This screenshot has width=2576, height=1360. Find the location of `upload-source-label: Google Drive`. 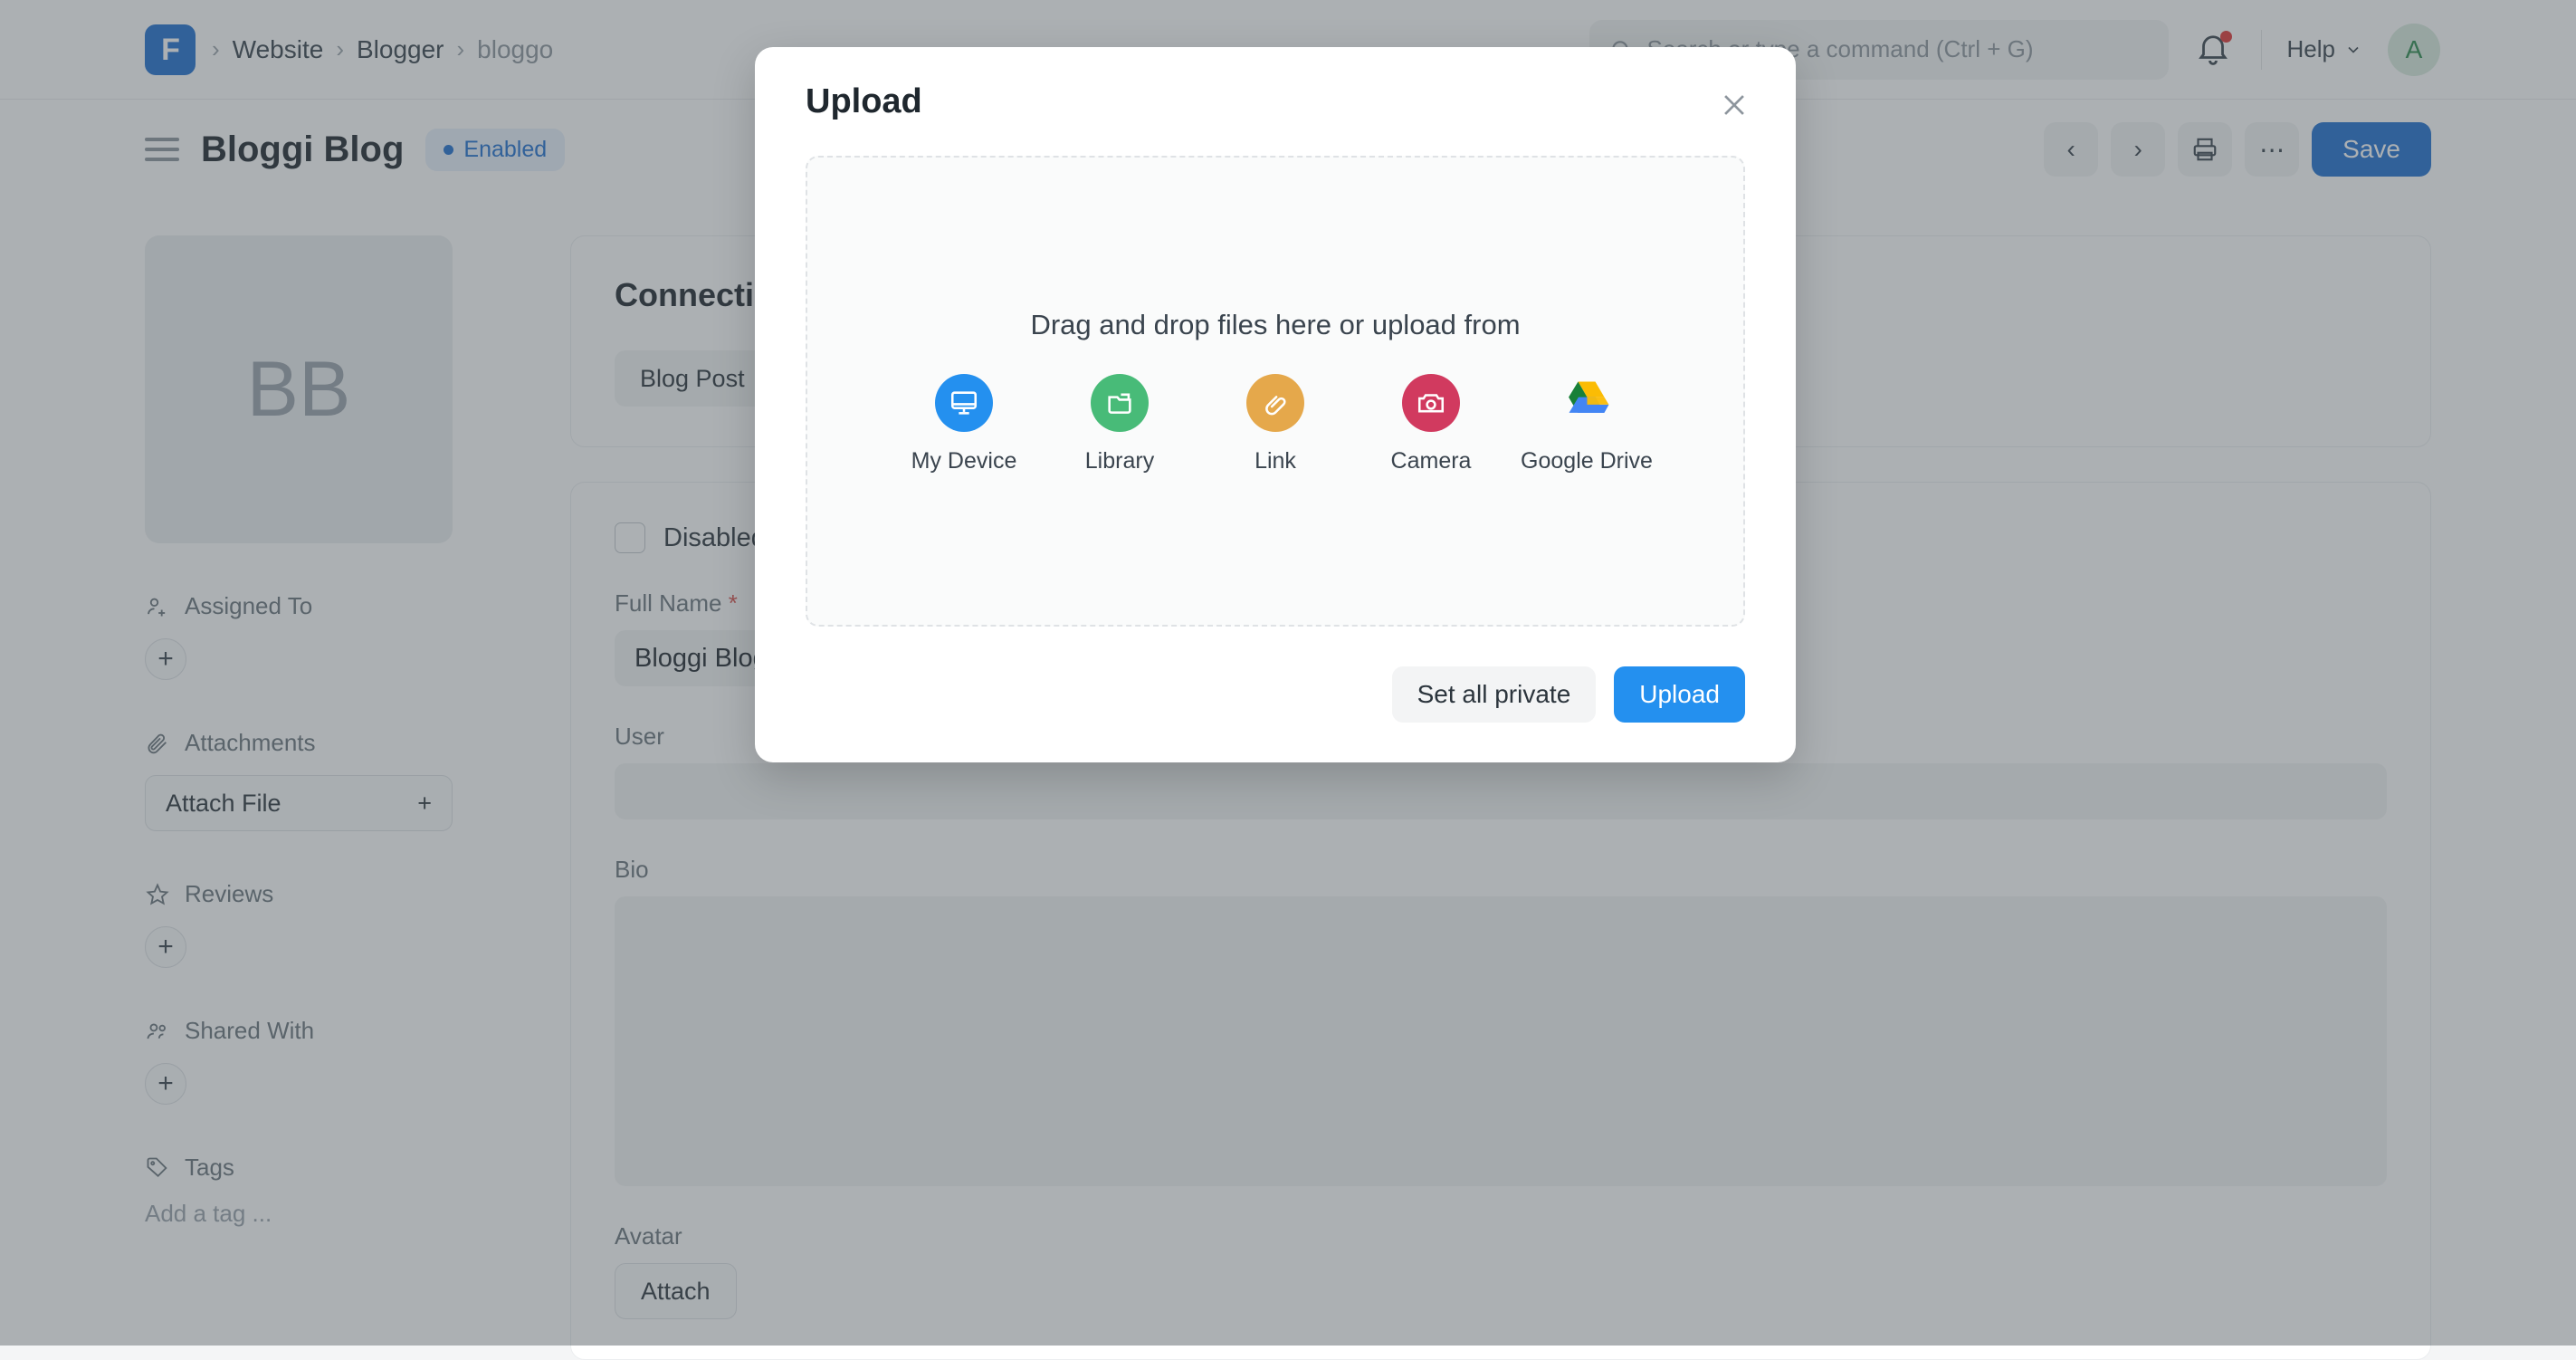

upload-source-label: Google Drive is located at coordinates (1587, 461).